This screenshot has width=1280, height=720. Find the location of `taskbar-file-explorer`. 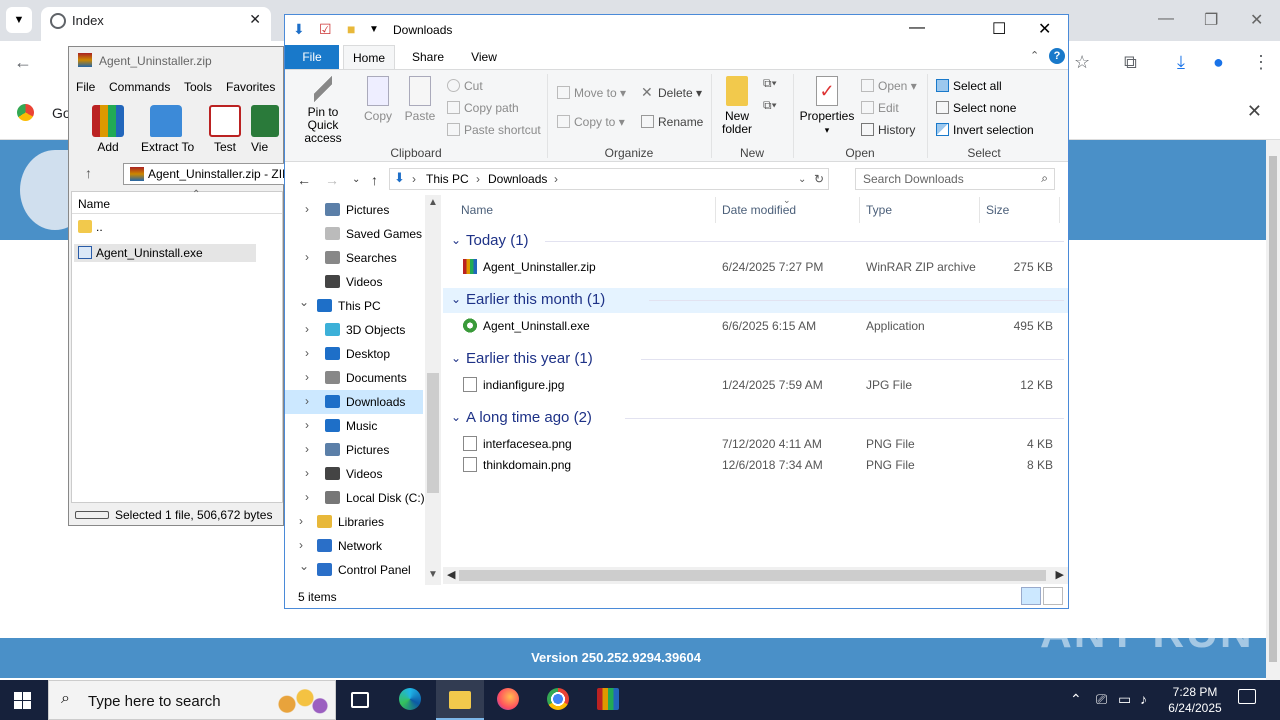

taskbar-file-explorer is located at coordinates (460, 700).